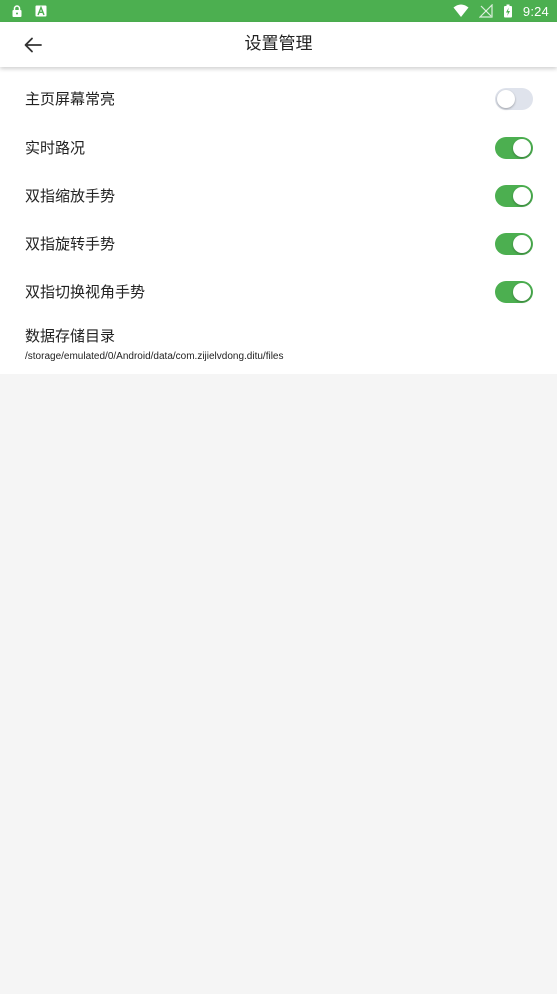 The width and height of the screenshot is (557, 994). I want to click on lock-icon, so click(17, 11).